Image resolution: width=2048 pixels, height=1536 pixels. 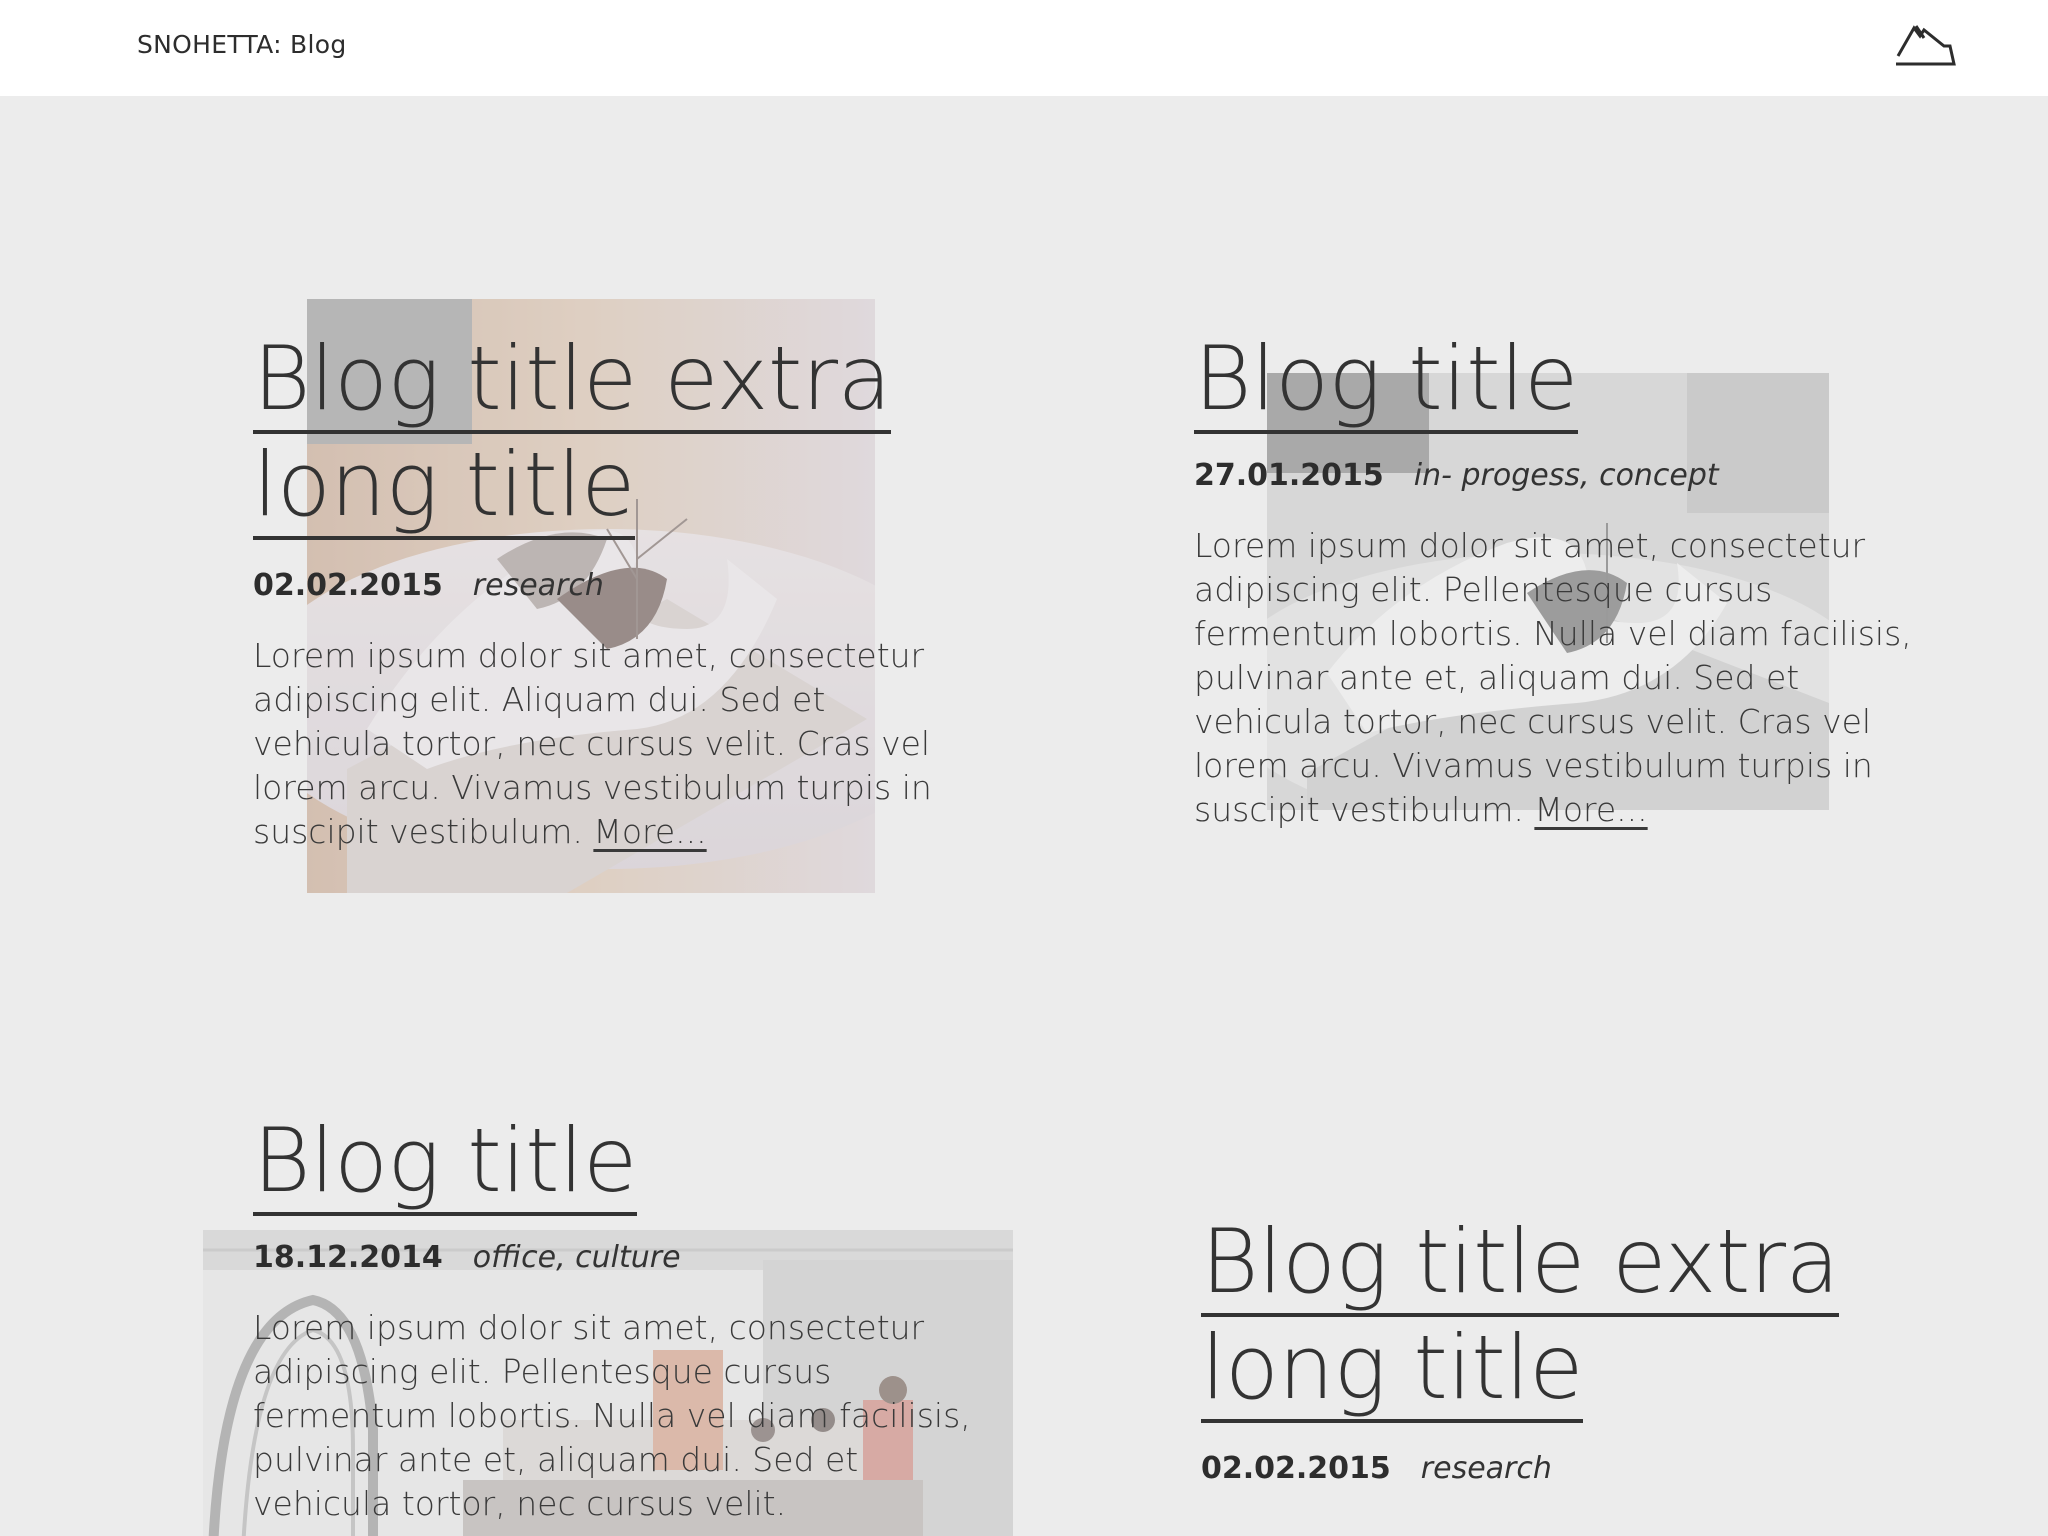 What do you see at coordinates (1926, 46) in the screenshot?
I see `mountain-logo-icon` at bounding box center [1926, 46].